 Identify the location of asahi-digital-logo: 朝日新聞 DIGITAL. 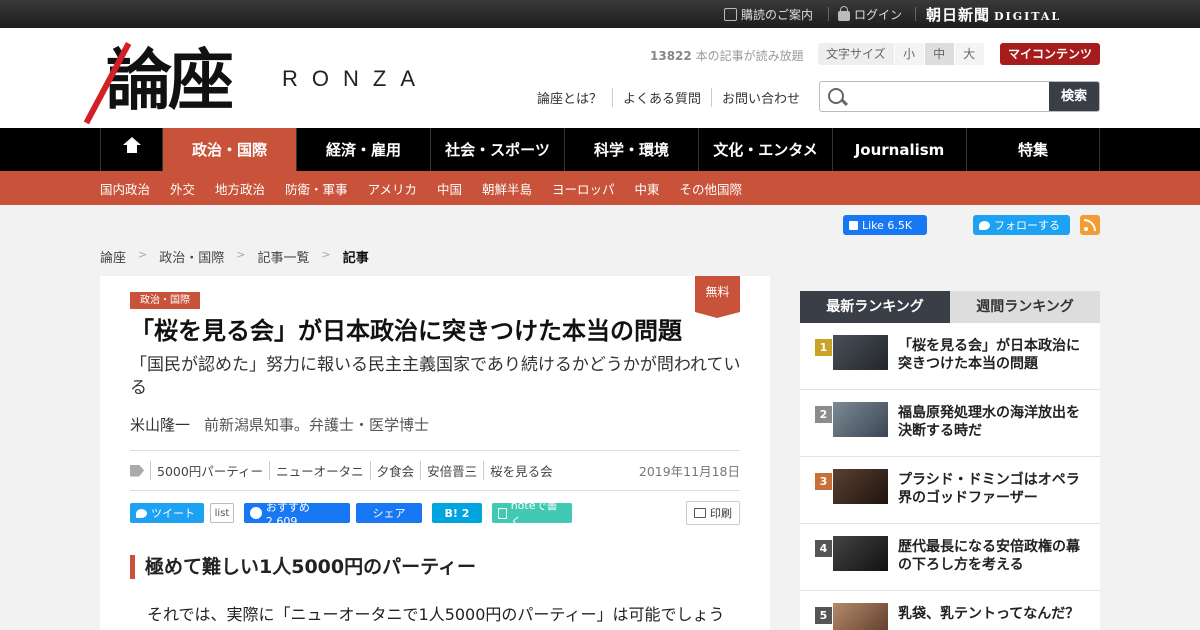
(993, 14).